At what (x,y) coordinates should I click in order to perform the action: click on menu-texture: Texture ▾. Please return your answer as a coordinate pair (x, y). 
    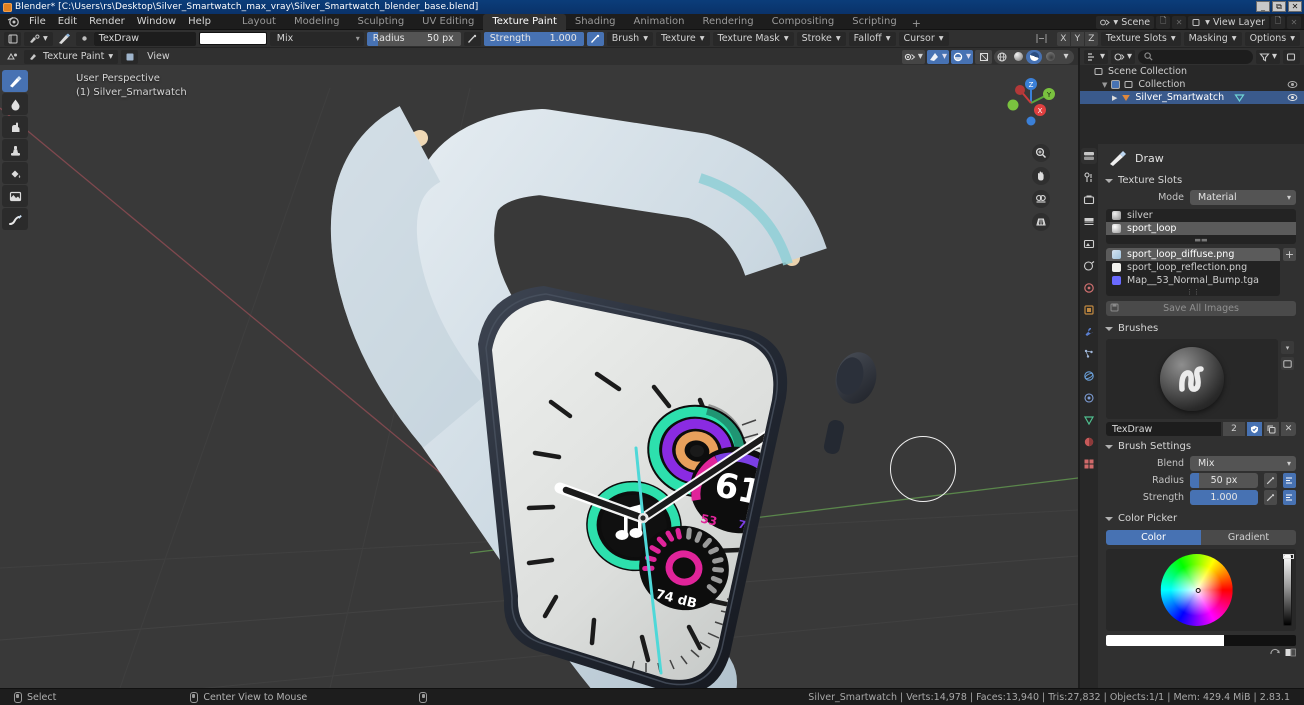
    Looking at the image, I should click on (682, 38).